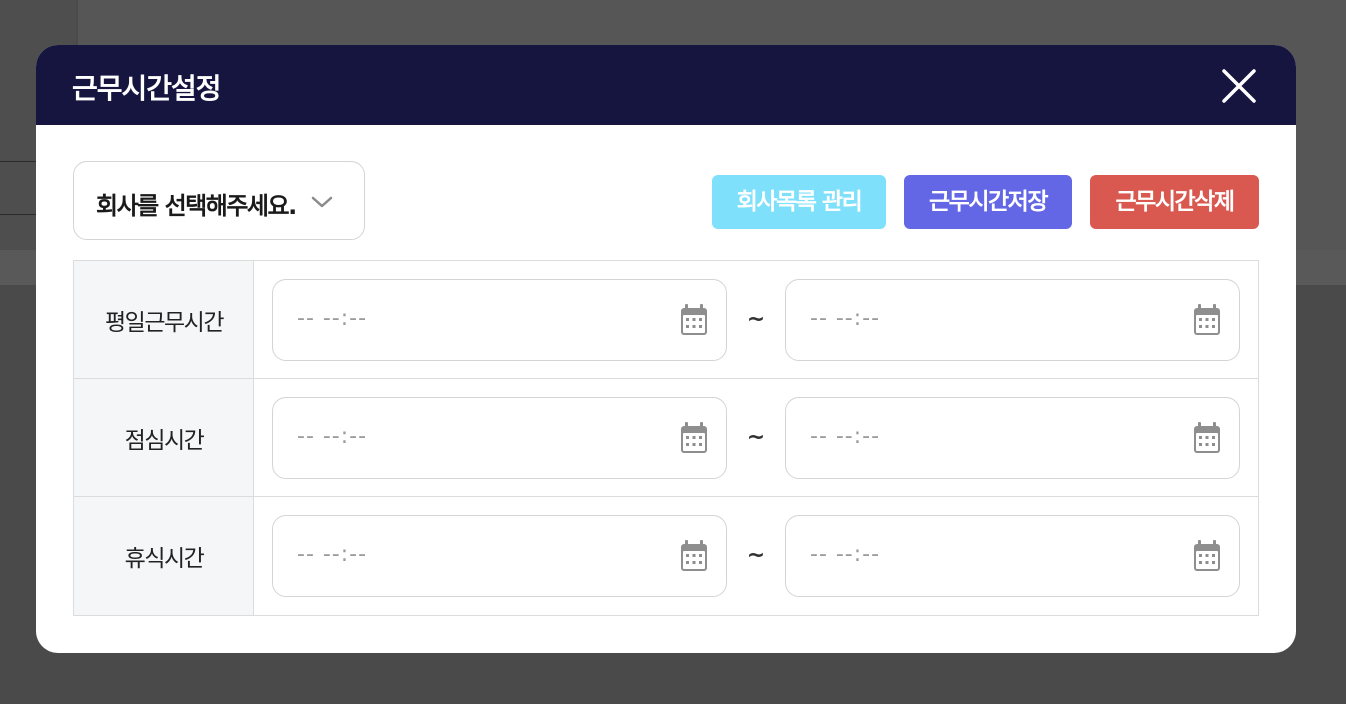  I want to click on manage-companies-button: 회사목록 관리, so click(799, 202).